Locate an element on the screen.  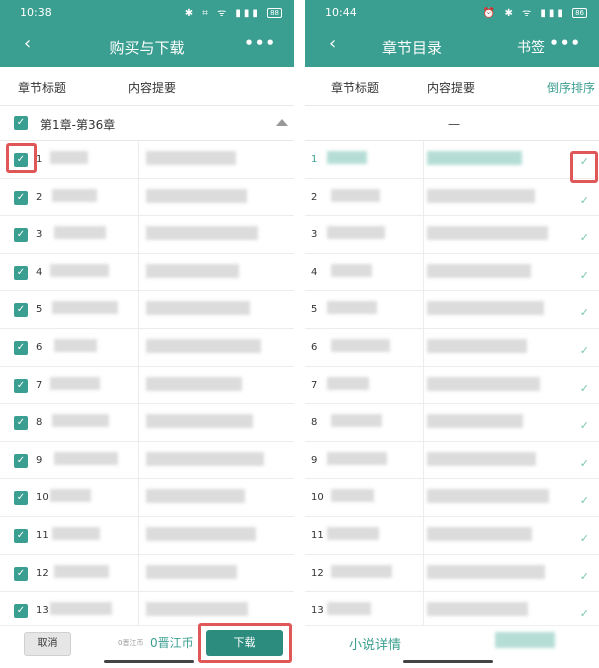
home-indicator is located at coordinates (149, 661).